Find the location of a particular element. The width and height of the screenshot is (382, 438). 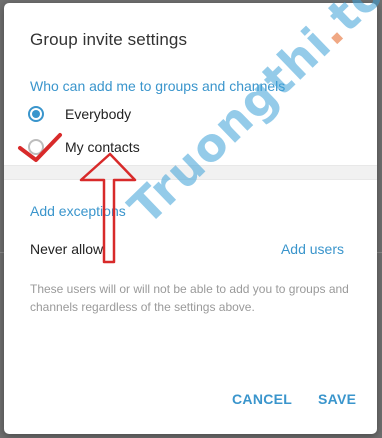

option-everybody: Everybody is located at coordinates (79, 114).